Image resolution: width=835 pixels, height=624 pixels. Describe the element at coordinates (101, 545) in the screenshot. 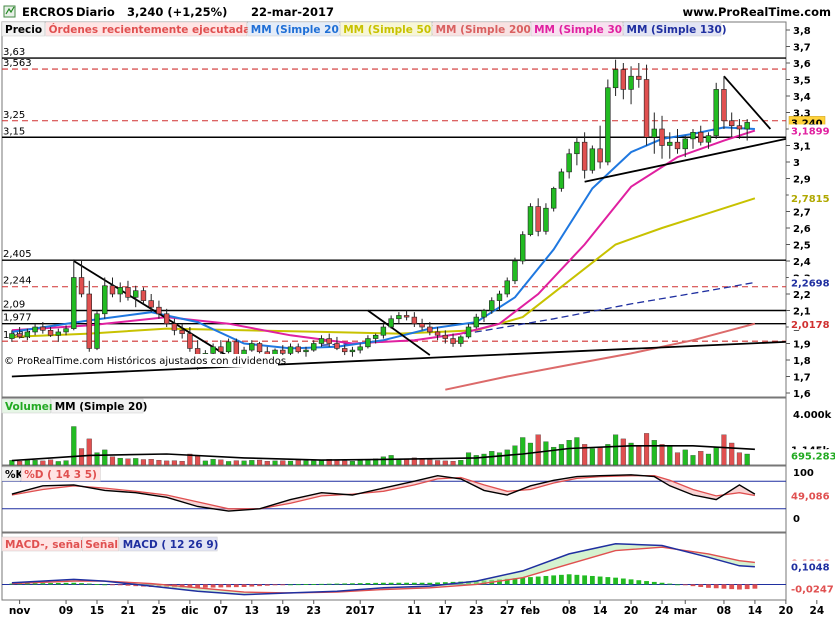

I see `macd-legend-1: Señal` at that location.